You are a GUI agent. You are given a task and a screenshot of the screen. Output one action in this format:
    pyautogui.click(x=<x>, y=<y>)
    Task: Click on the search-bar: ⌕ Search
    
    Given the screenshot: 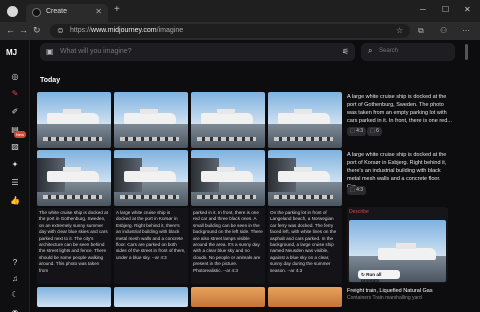 What is the action you would take?
    pyautogui.click(x=408, y=52)
    